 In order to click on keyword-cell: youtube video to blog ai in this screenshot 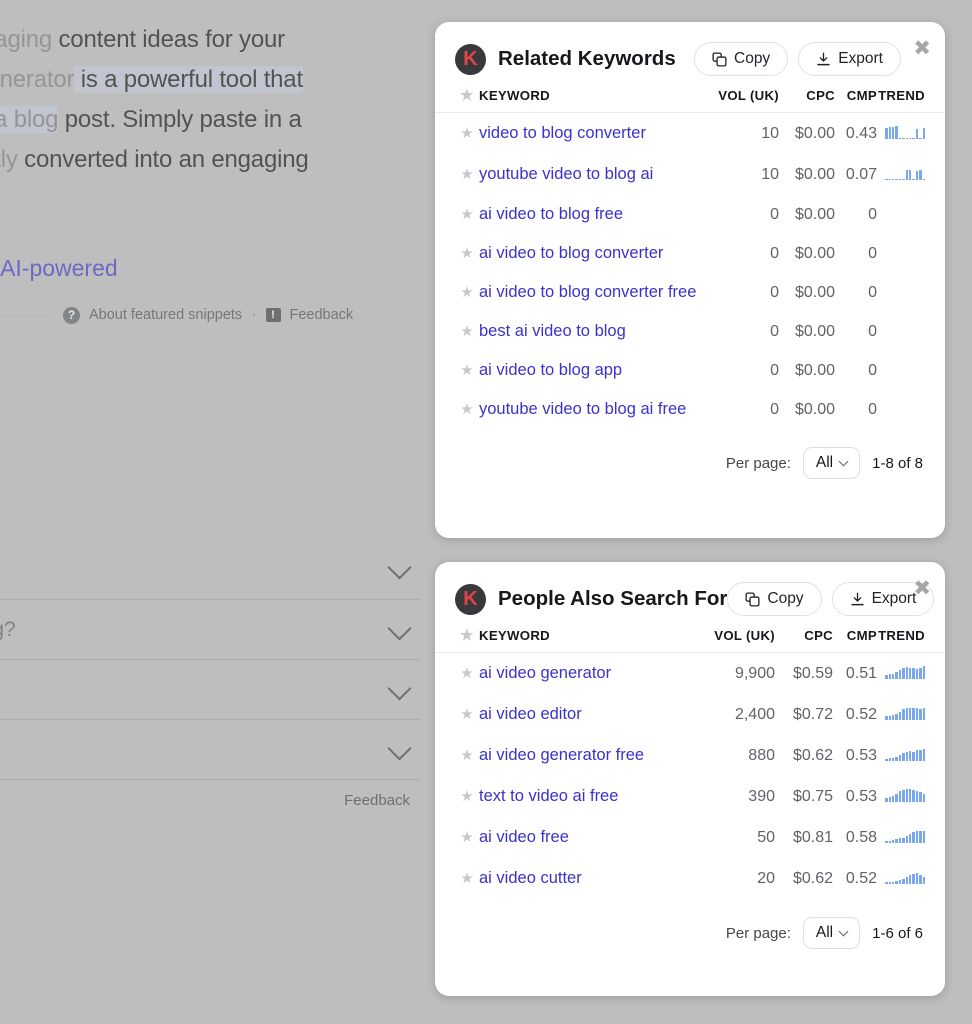, I will do `click(595, 174)`.